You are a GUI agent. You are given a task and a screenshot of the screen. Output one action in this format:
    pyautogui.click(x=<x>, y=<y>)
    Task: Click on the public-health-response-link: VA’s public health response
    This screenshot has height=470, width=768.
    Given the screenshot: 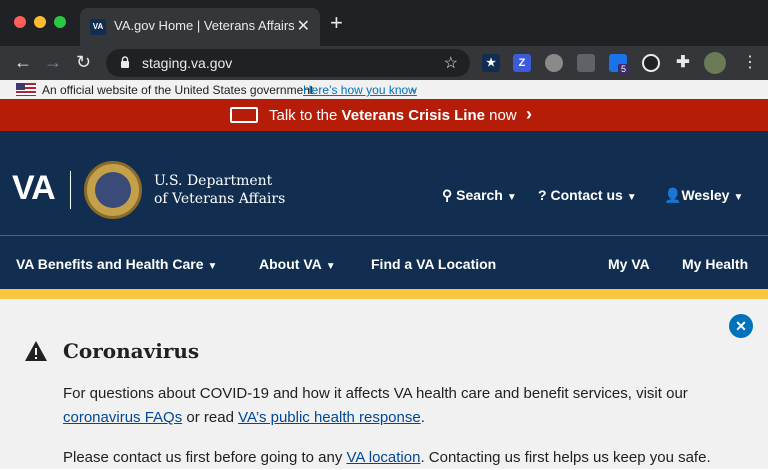 What is the action you would take?
    pyautogui.click(x=329, y=417)
    